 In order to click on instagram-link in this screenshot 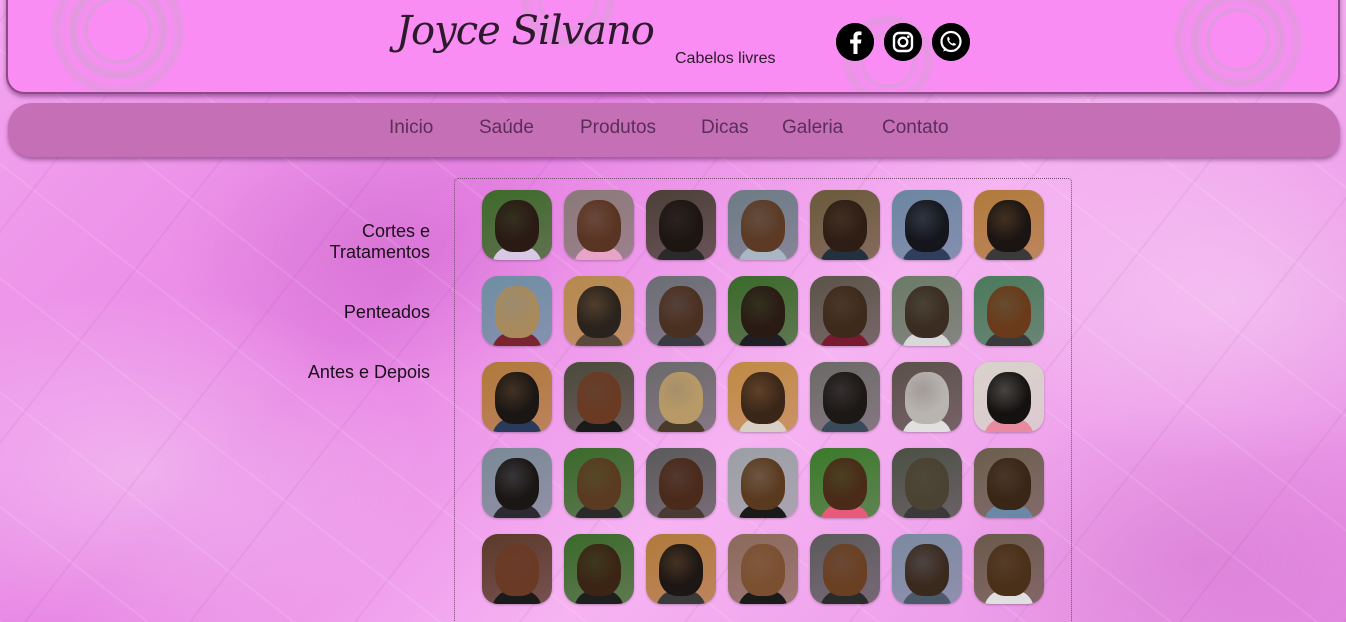, I will do `click(903, 42)`.